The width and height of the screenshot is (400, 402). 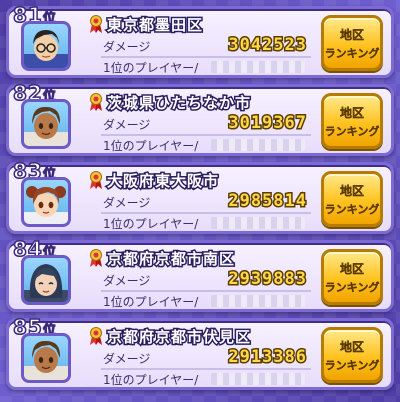 What do you see at coordinates (46, 280) in the screenshot?
I see `girl-dark-hair-avatar` at bounding box center [46, 280].